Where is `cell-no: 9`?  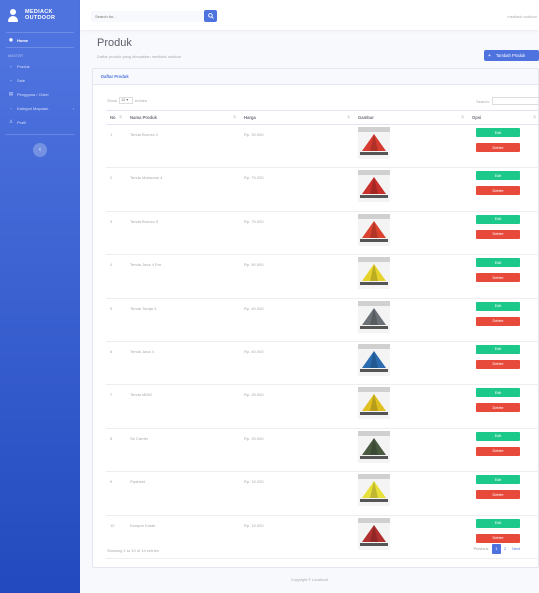 cell-no: 9 is located at coordinates (116, 493).